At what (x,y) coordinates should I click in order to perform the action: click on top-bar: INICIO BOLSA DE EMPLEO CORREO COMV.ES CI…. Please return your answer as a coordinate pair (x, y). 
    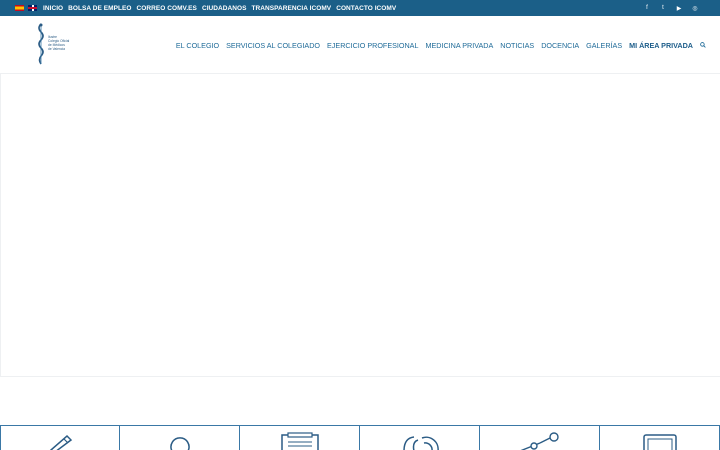
    Looking at the image, I should click on (360, 8).